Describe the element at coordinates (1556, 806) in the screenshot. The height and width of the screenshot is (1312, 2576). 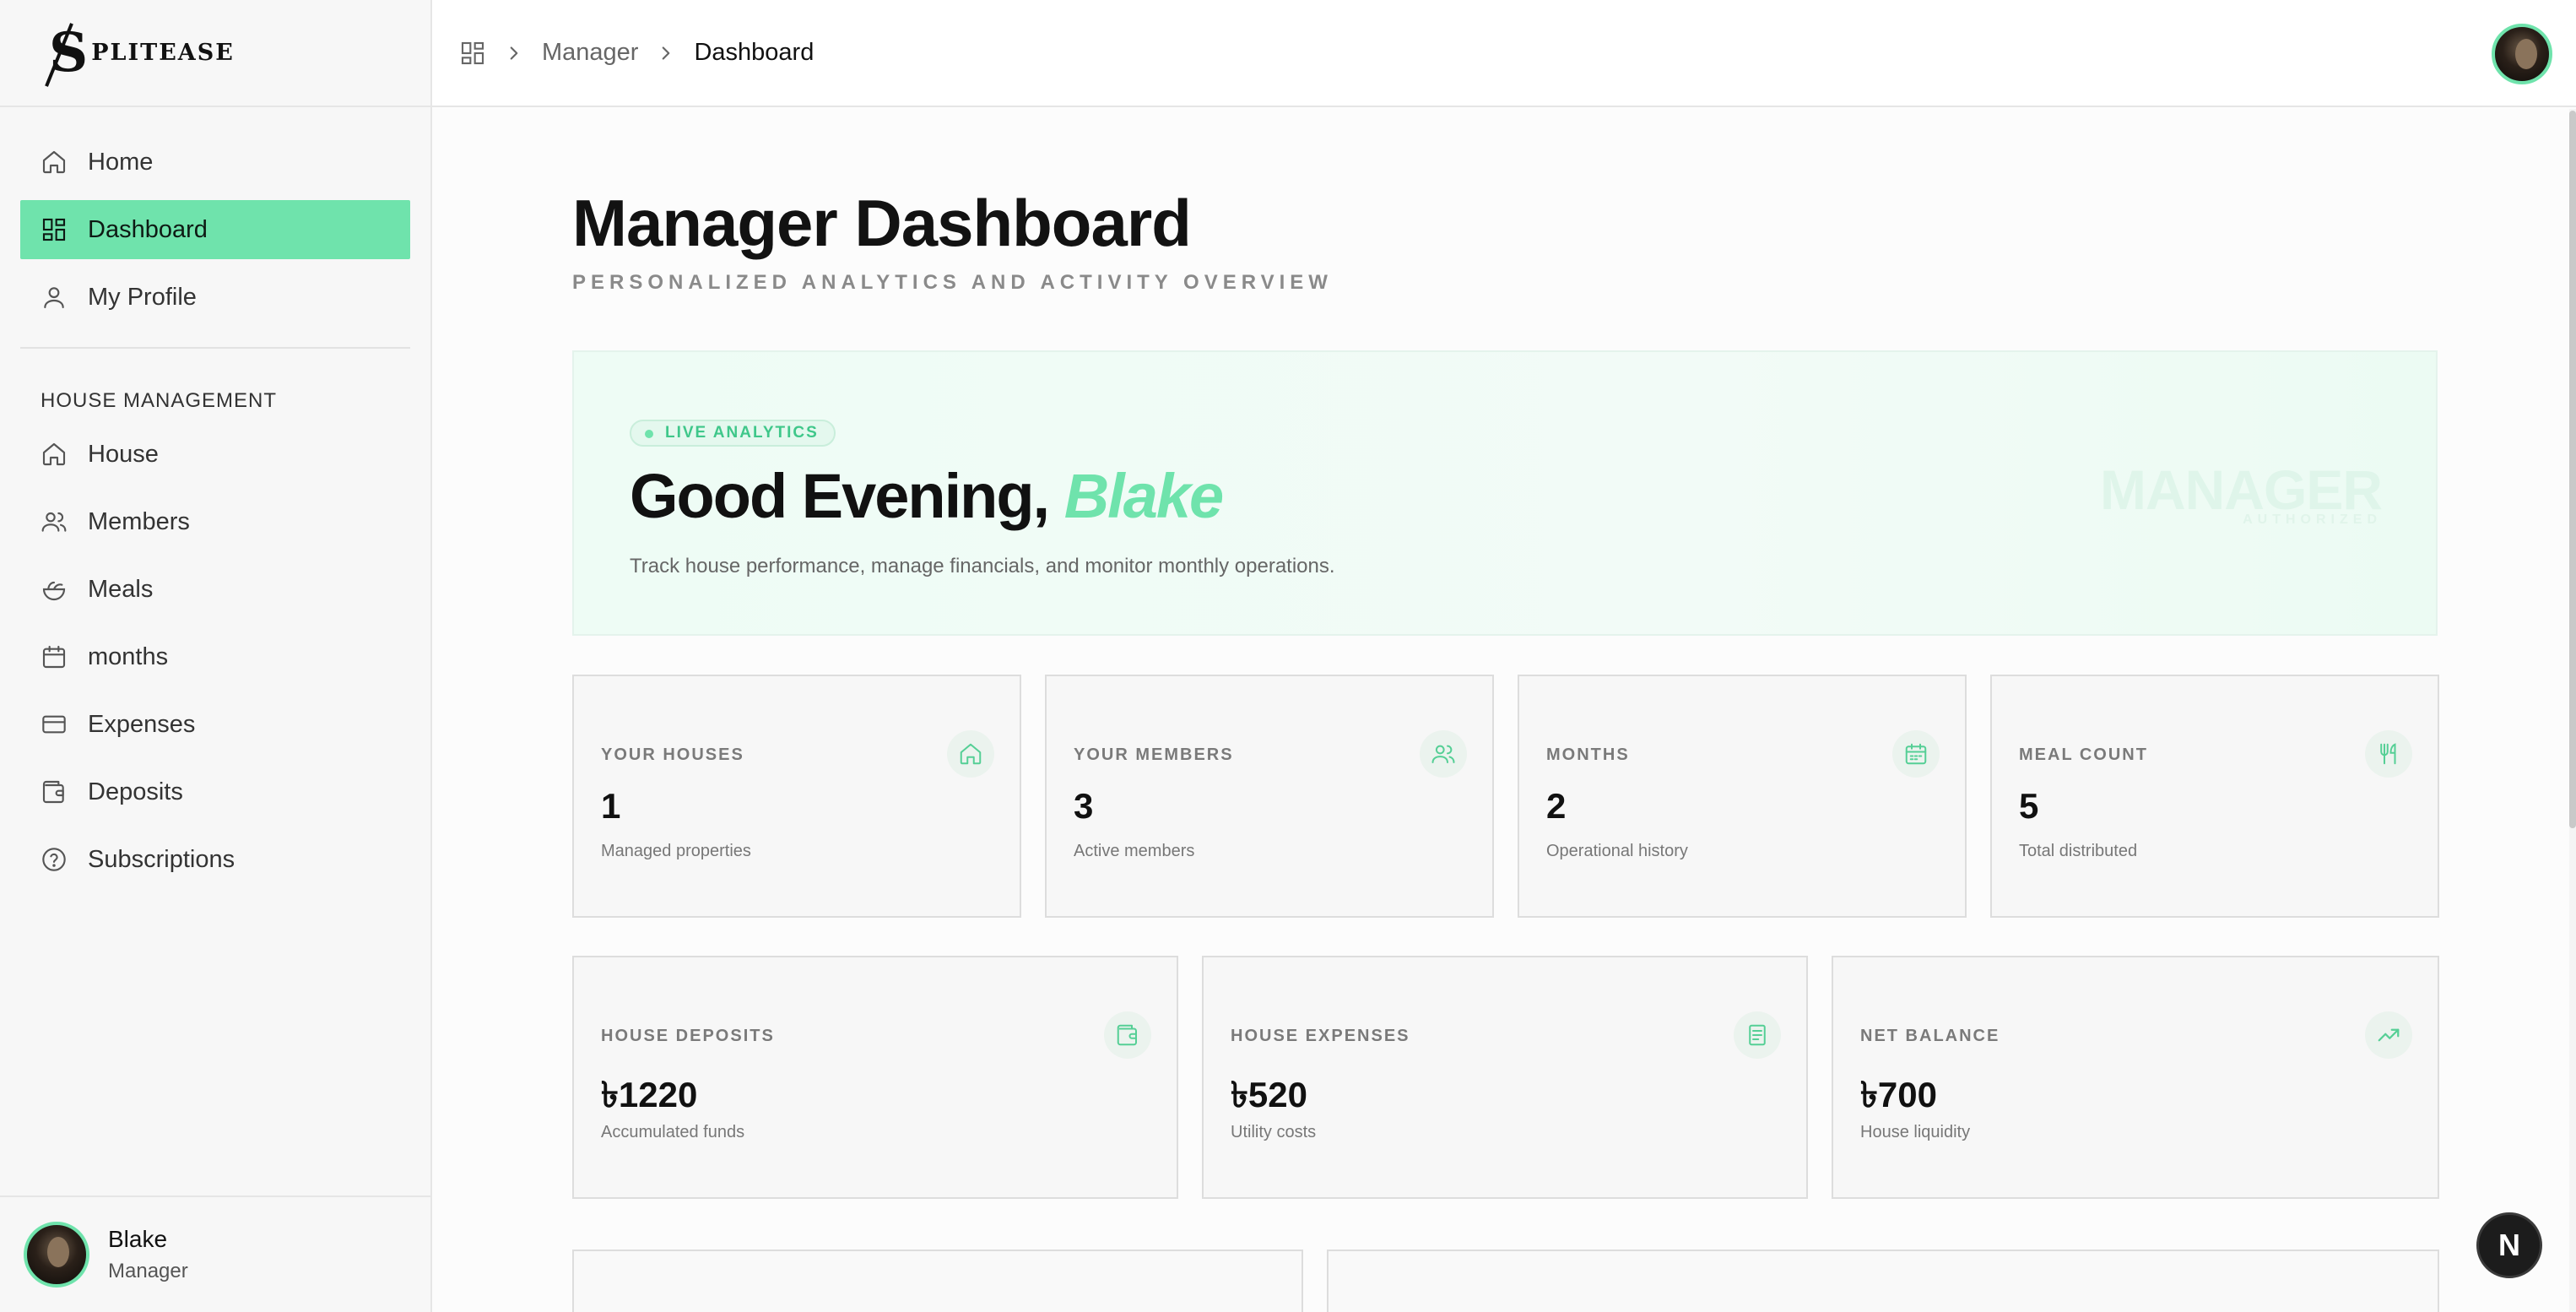
I see `stat-value: 2` at that location.